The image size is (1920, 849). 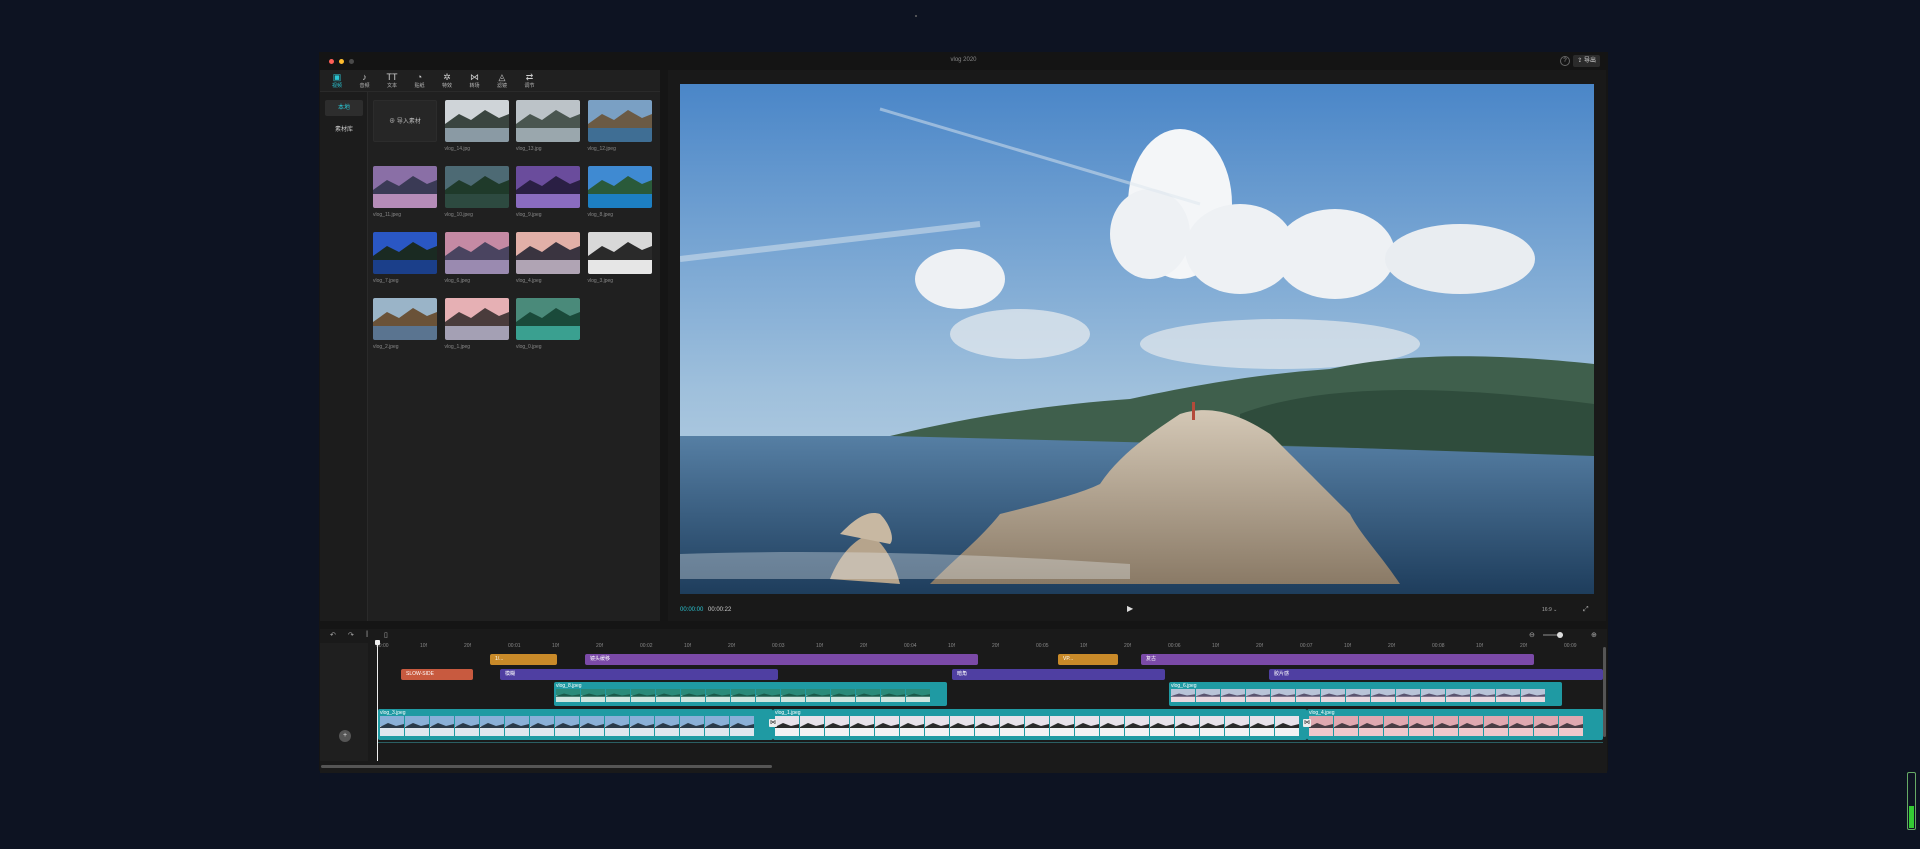 I want to click on text-clip: 镜头缓移, so click(x=781, y=659).